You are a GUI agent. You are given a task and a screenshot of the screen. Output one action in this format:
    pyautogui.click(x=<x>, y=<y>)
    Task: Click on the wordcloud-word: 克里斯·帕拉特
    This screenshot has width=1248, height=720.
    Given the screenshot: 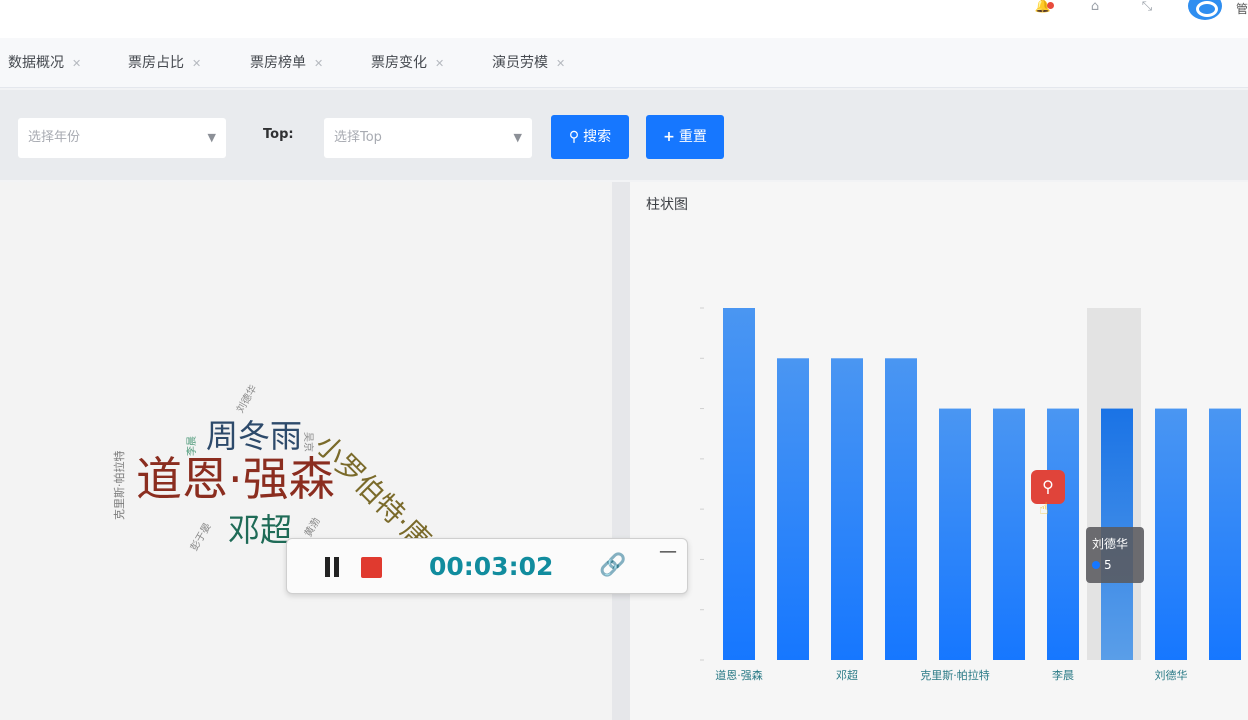 What is the action you would take?
    pyautogui.click(x=119, y=486)
    